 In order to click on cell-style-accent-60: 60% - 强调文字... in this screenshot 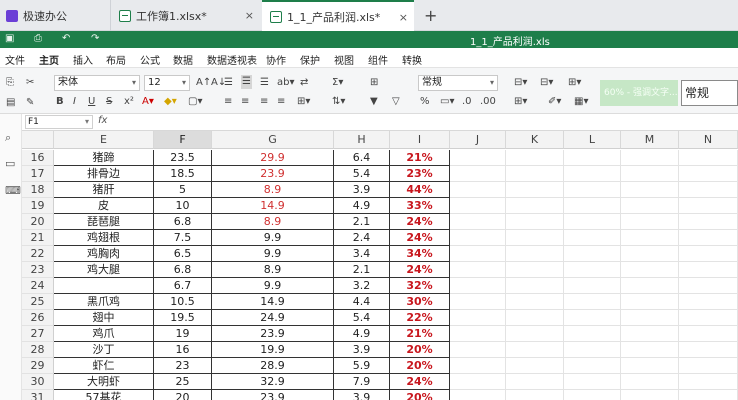, I will do `click(639, 93)`.